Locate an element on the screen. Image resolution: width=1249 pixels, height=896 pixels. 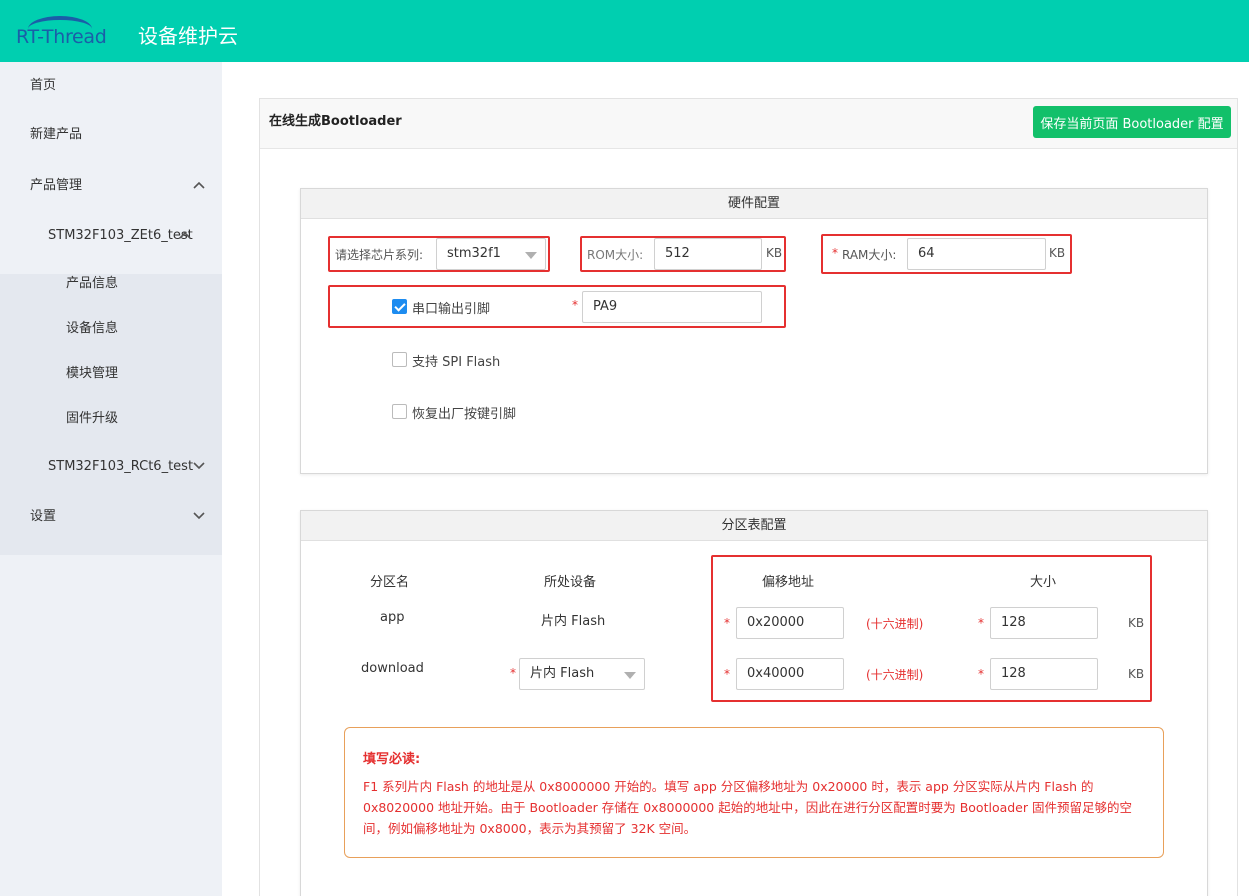
offset-input: 0x20000 is located at coordinates (790, 623).